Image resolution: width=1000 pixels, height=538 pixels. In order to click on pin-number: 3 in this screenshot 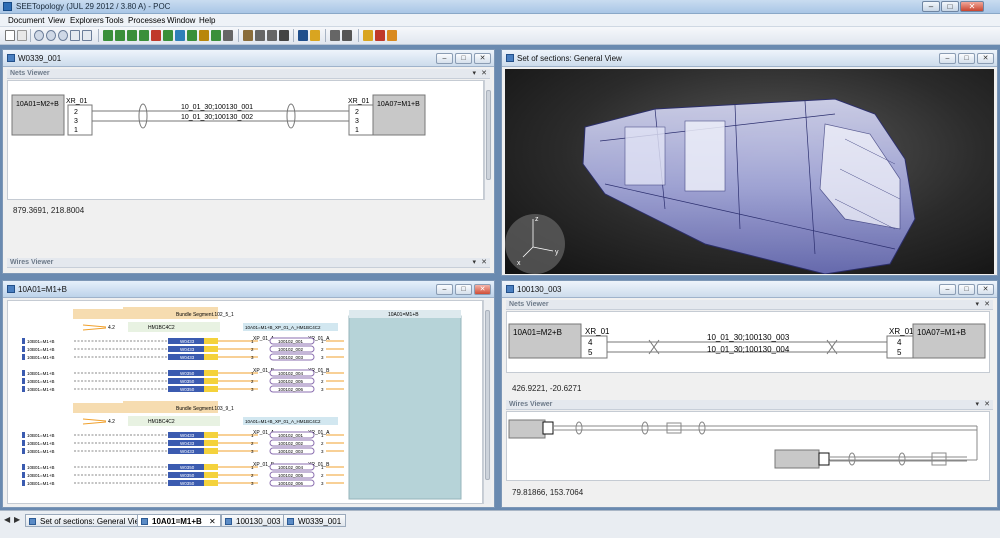, I will do `click(322, 357)`.